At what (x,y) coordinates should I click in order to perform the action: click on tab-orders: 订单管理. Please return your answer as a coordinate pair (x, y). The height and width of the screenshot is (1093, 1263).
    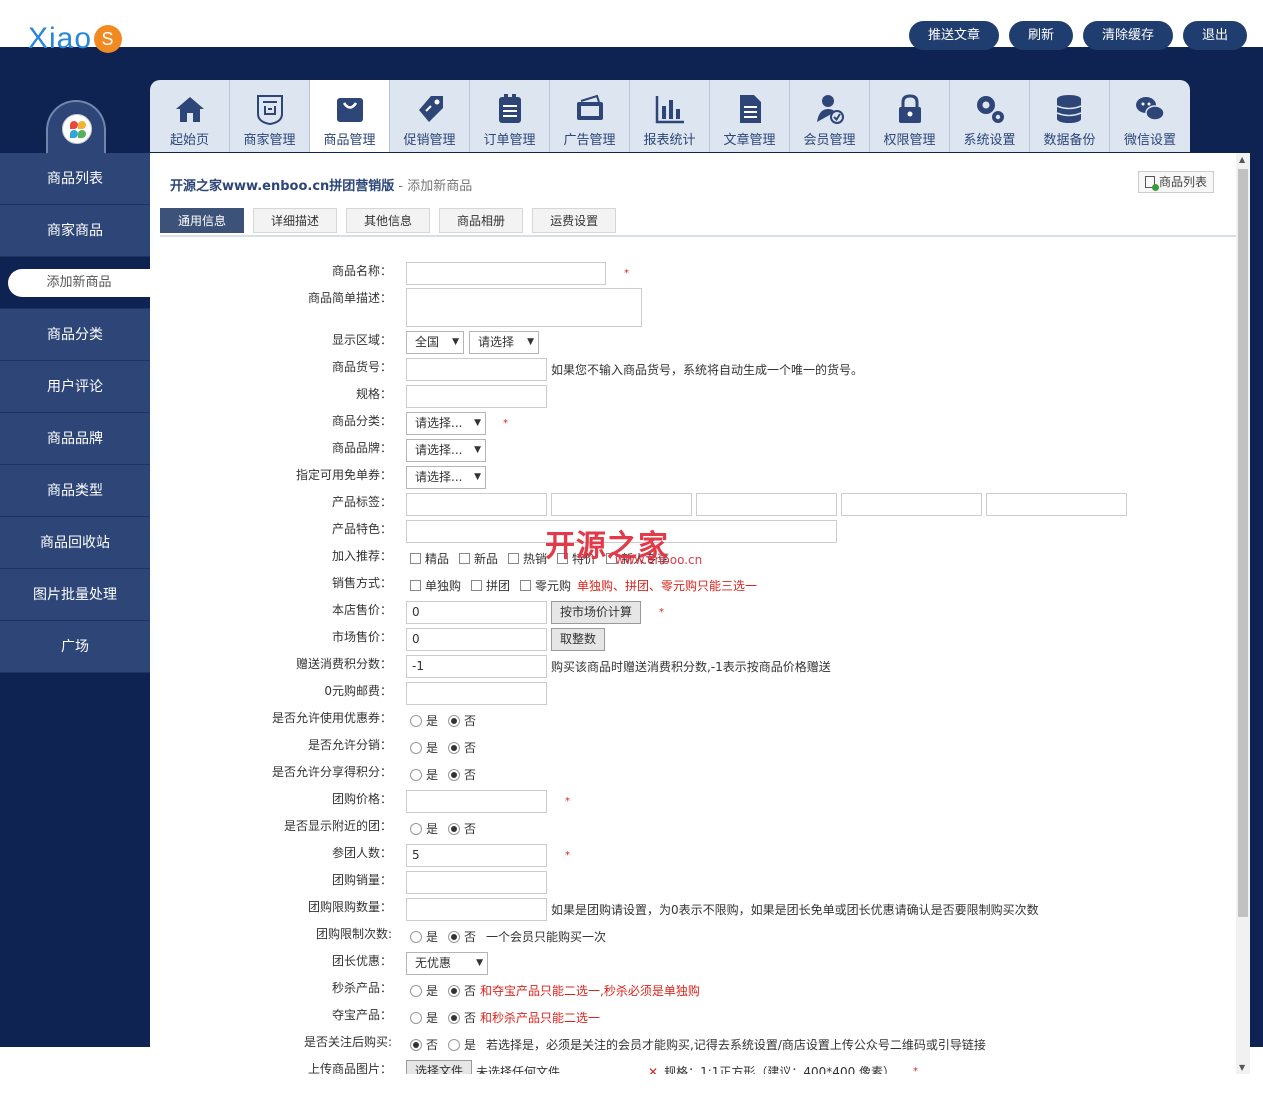
    Looking at the image, I should click on (510, 116).